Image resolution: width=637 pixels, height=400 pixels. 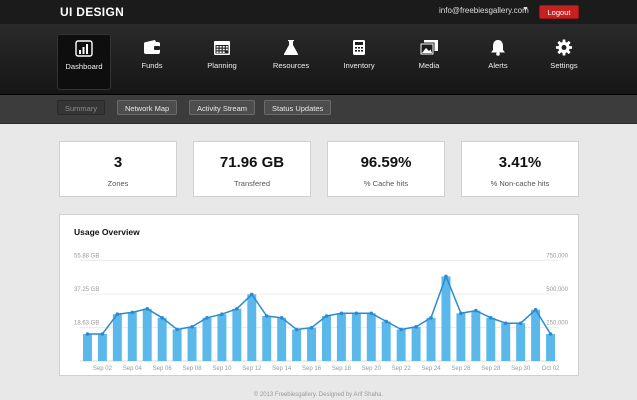 I want to click on nav-item-settings: Settings, so click(x=564, y=62).